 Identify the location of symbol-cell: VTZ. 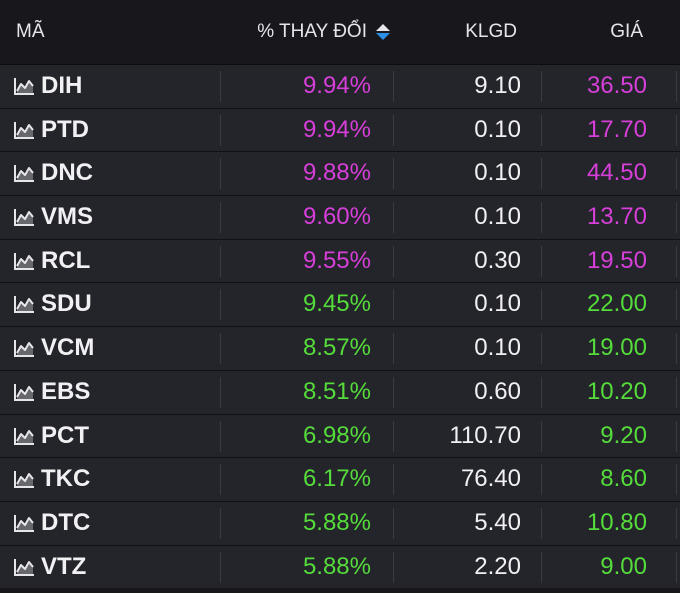
(49, 567).